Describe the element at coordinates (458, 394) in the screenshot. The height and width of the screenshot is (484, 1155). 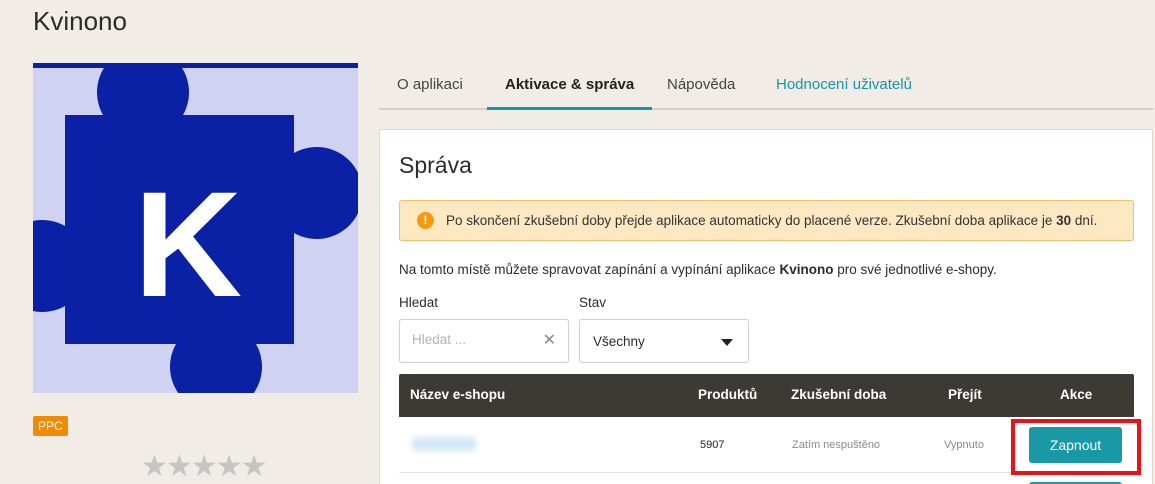
I see `col-name: Název e-shopu` at that location.